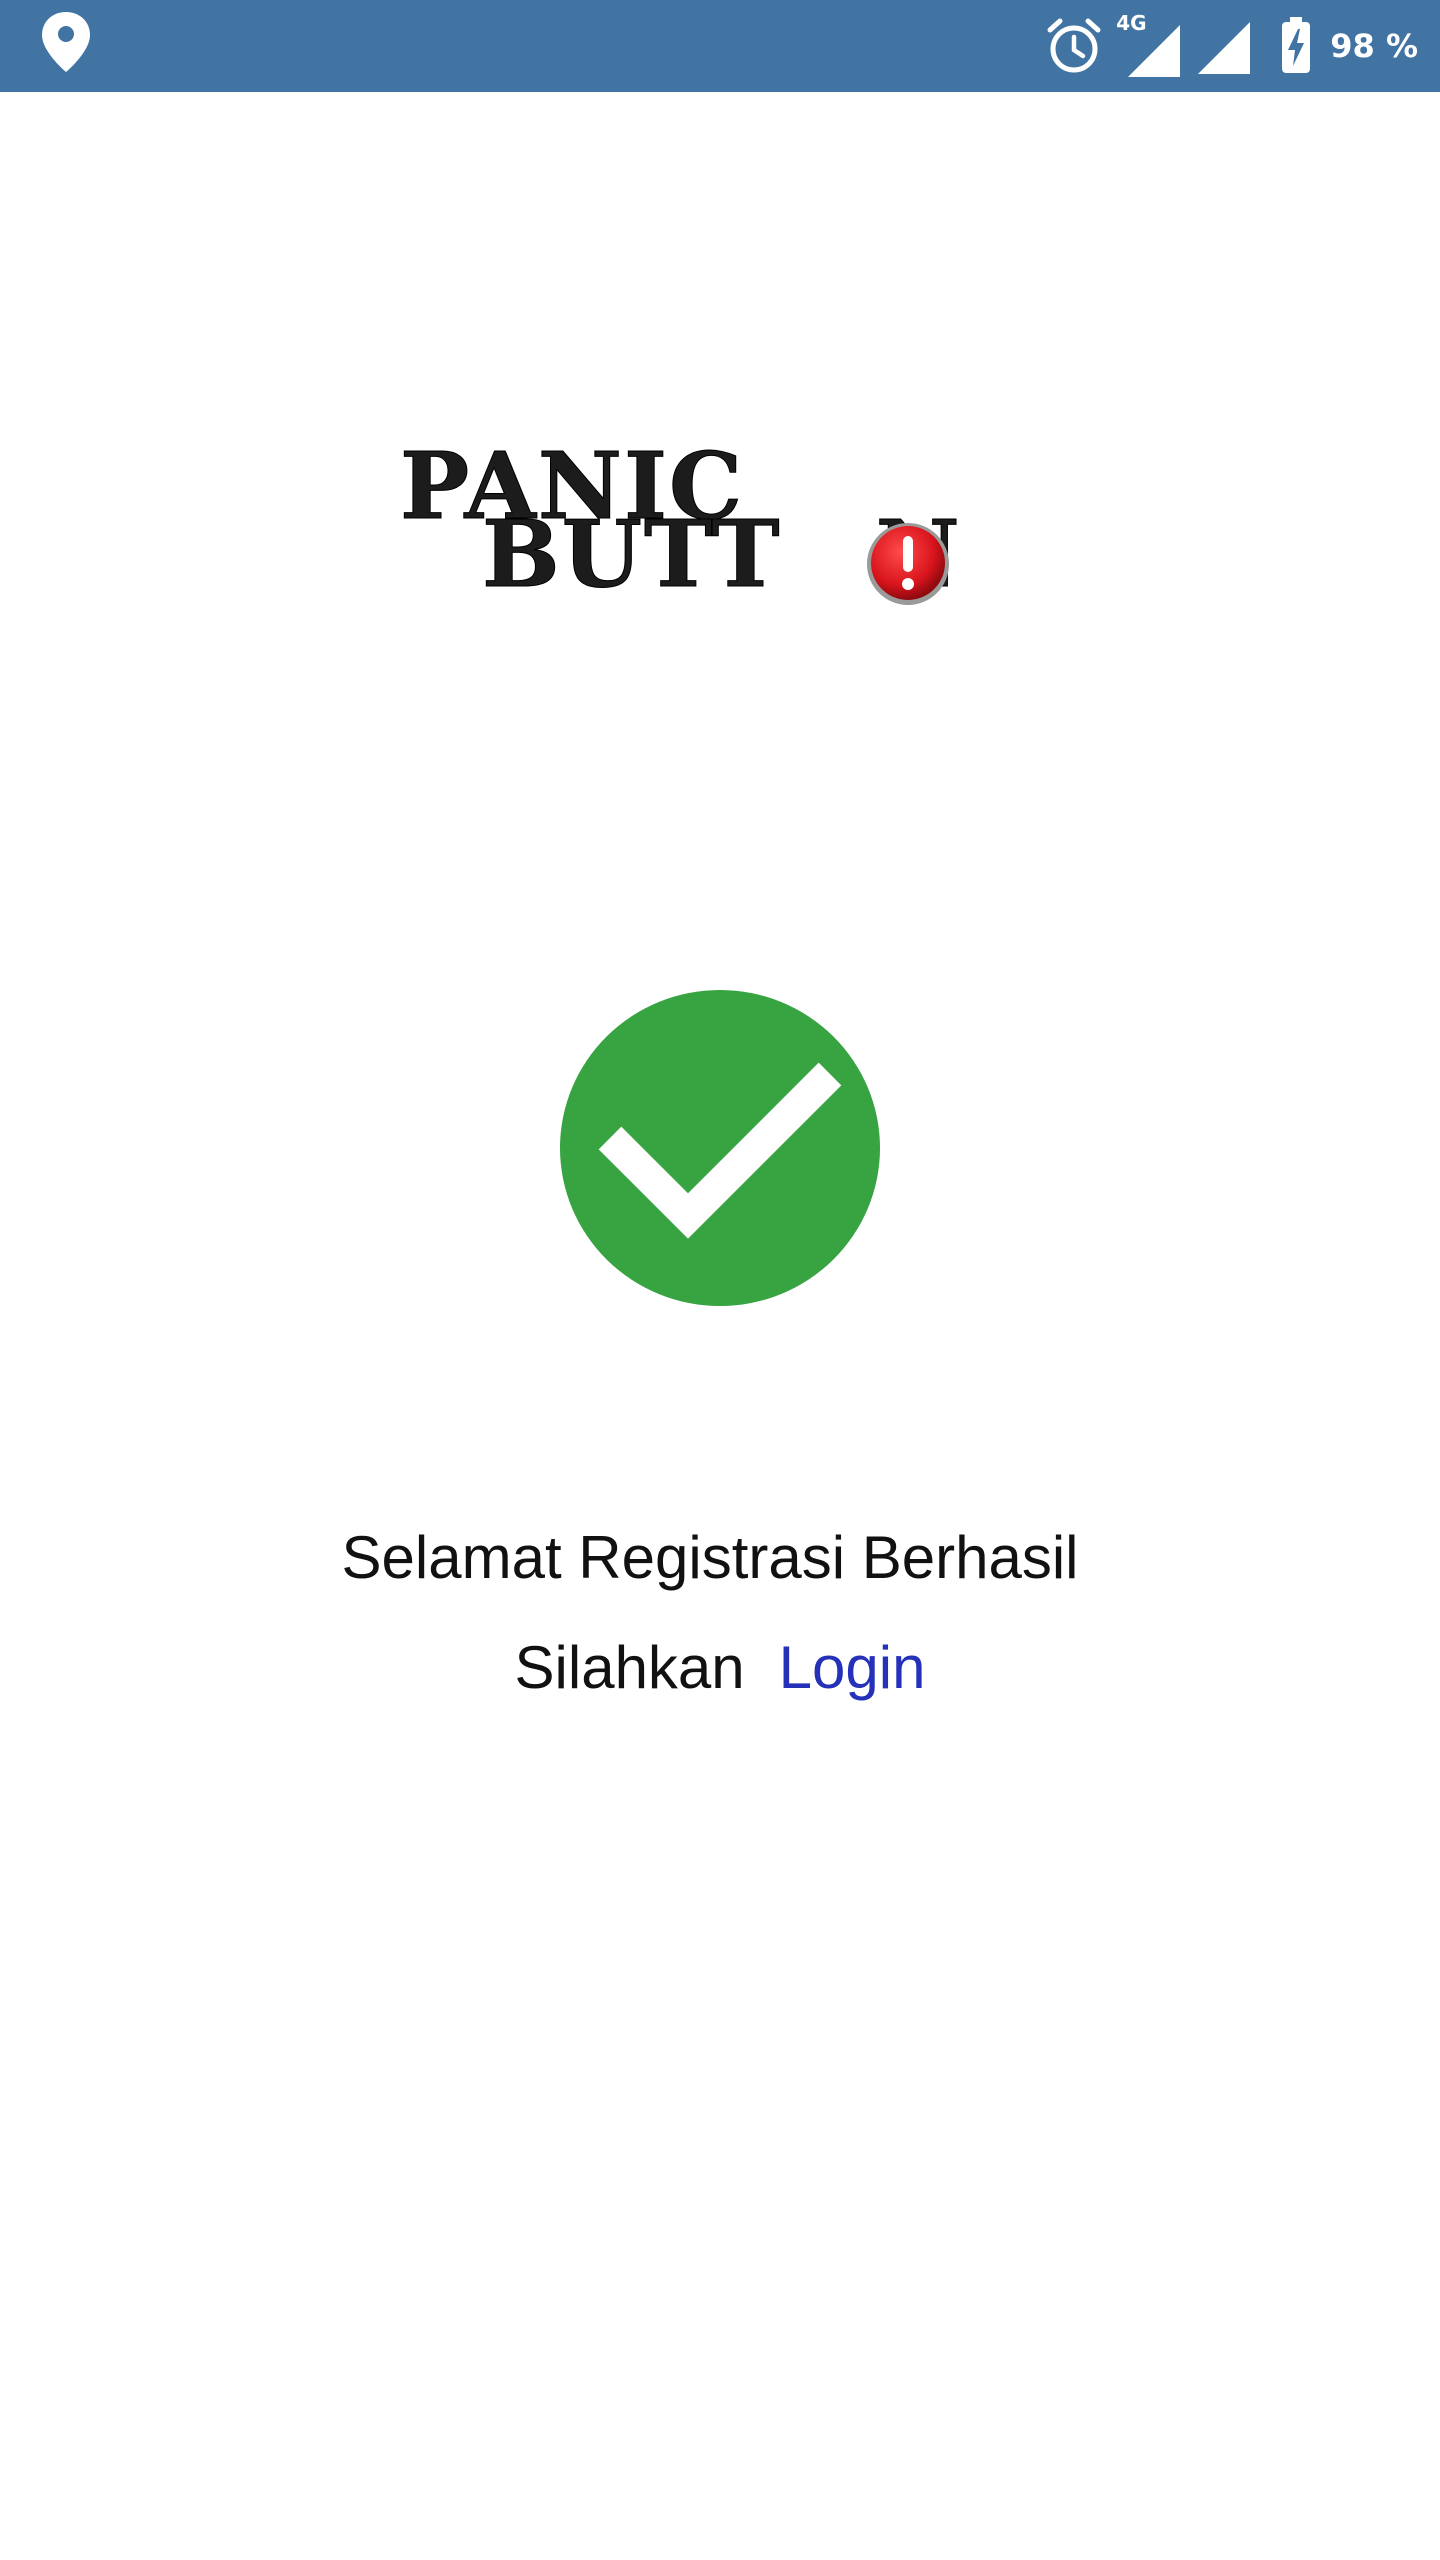  Describe the element at coordinates (1296, 45) in the screenshot. I see `battery-charging-icon` at that location.